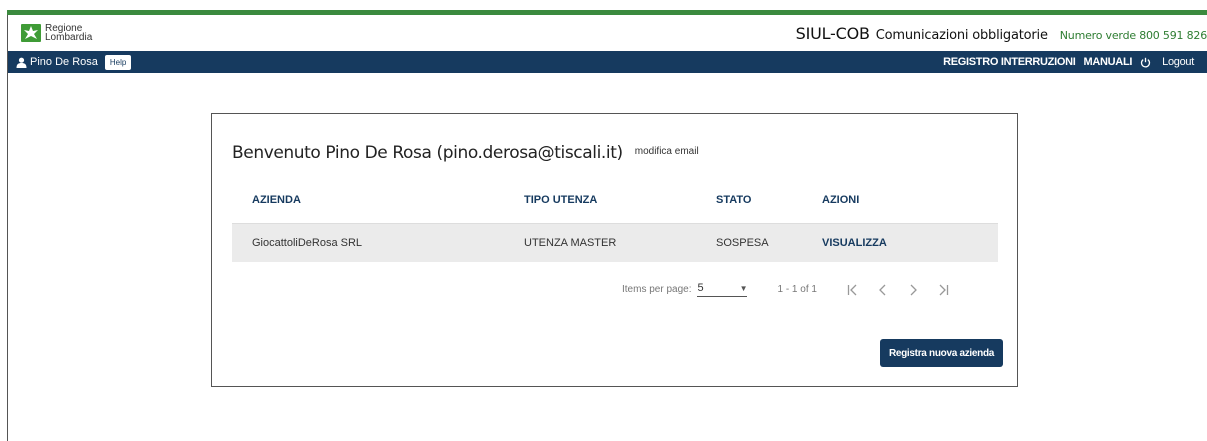  I want to click on regione-lombardia-logo: Regione Lombardia, so click(57, 33).